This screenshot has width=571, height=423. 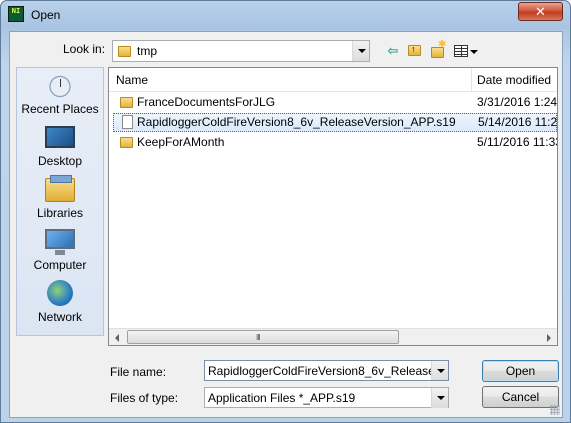 What do you see at coordinates (147, 51) in the screenshot?
I see `look-in-value: tmp` at bounding box center [147, 51].